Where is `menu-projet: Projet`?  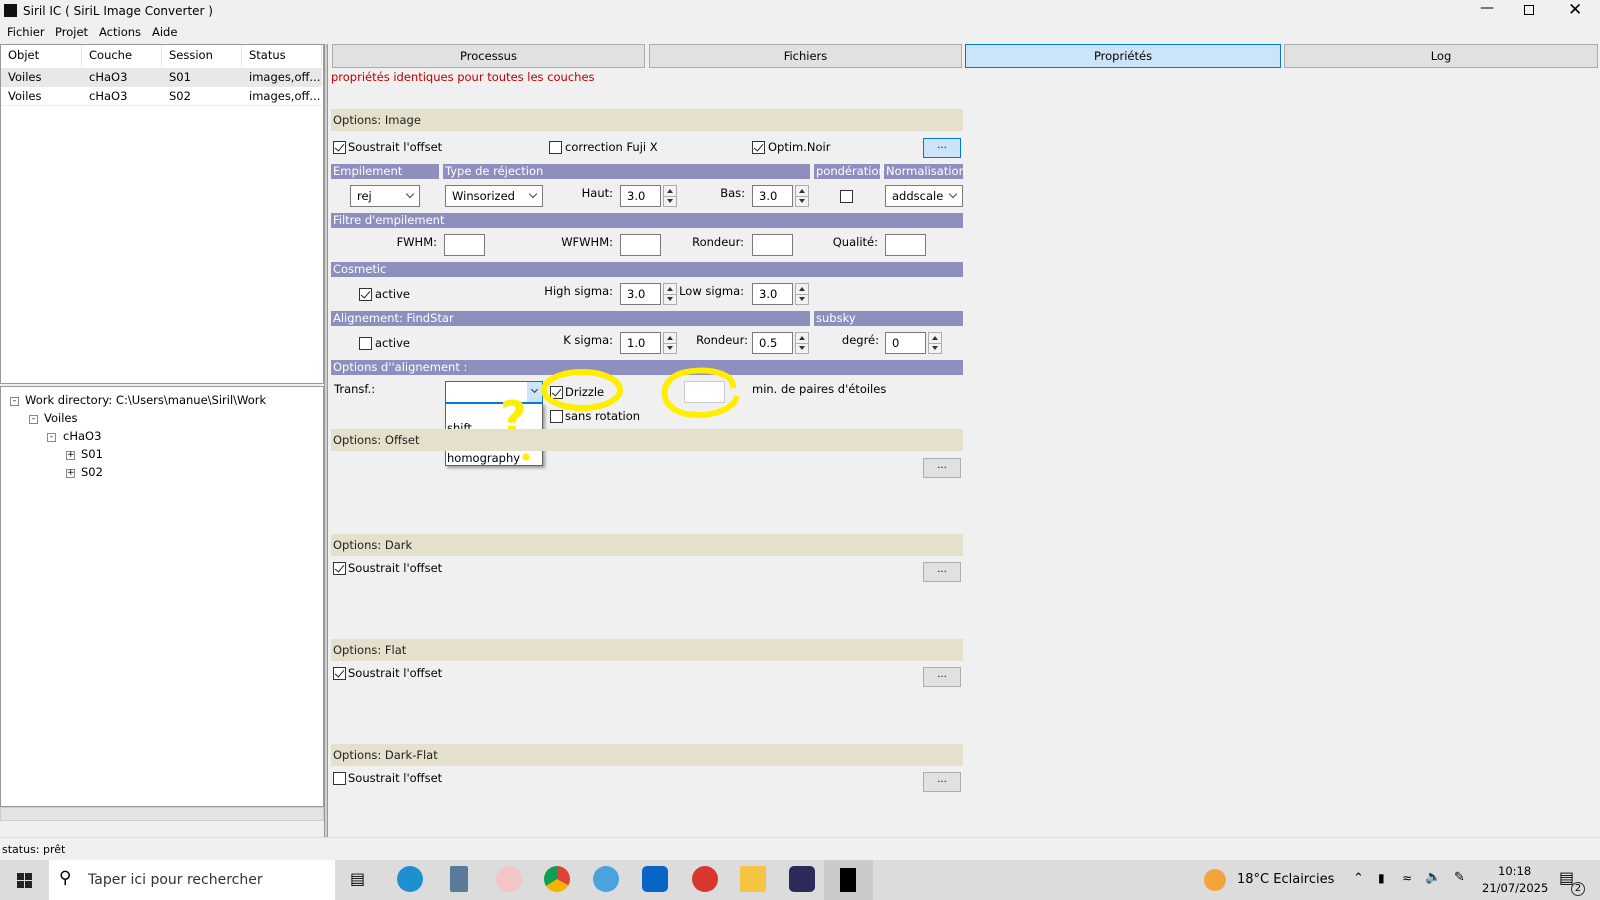
menu-projet: Projet is located at coordinates (71, 32).